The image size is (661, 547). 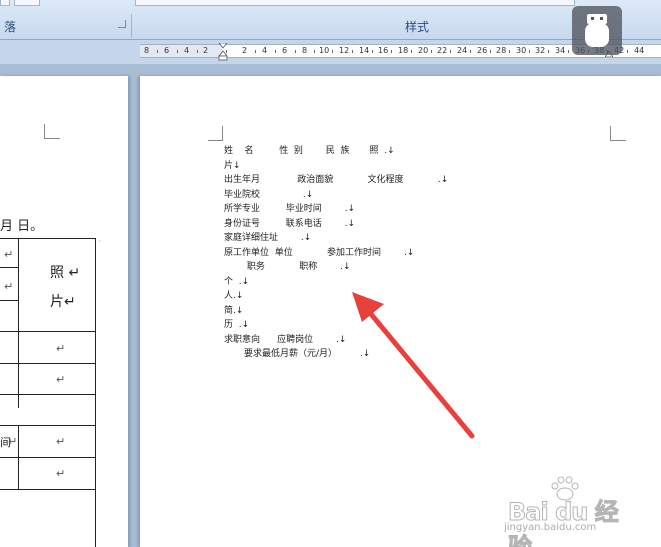 I want to click on ruler-number: 22, so click(x=442, y=50).